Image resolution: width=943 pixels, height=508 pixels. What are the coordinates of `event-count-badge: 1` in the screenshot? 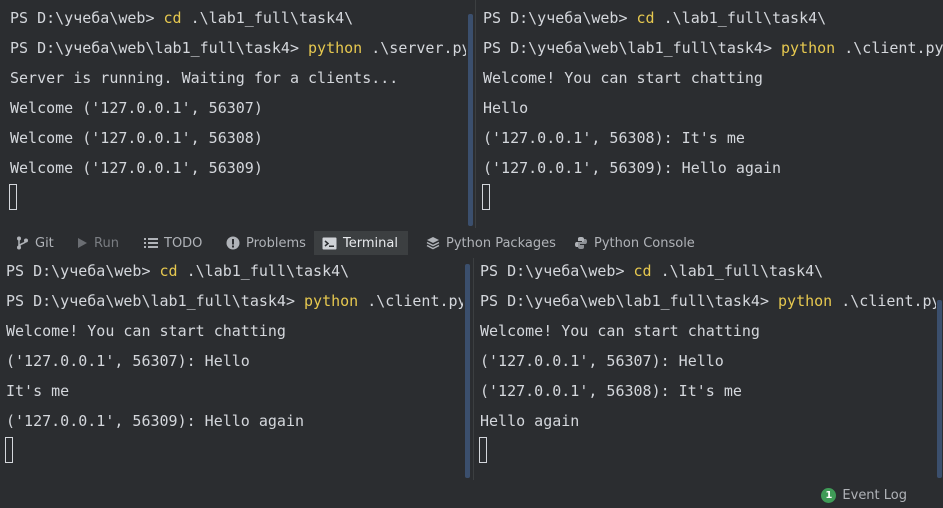 It's located at (829, 495).